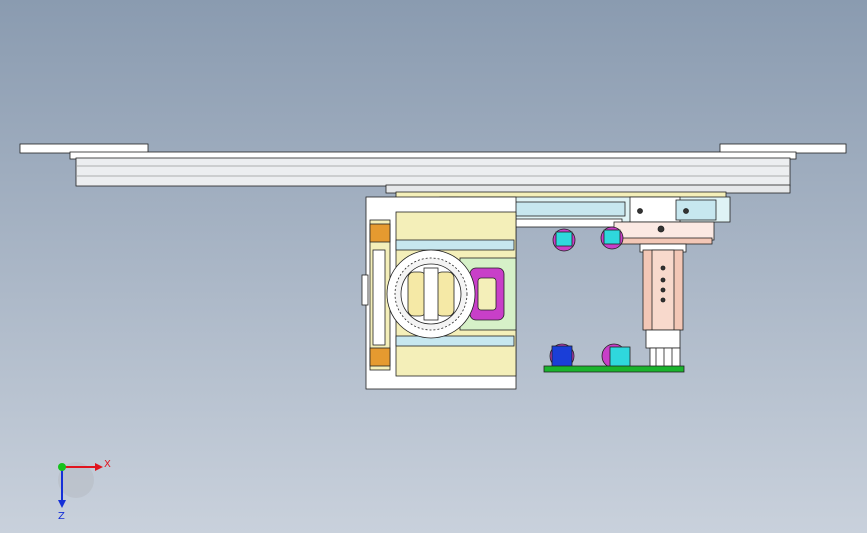 The height and width of the screenshot is (533, 867). Describe the element at coordinates (61, 516) in the screenshot. I see `z-axis-label: Z` at that location.